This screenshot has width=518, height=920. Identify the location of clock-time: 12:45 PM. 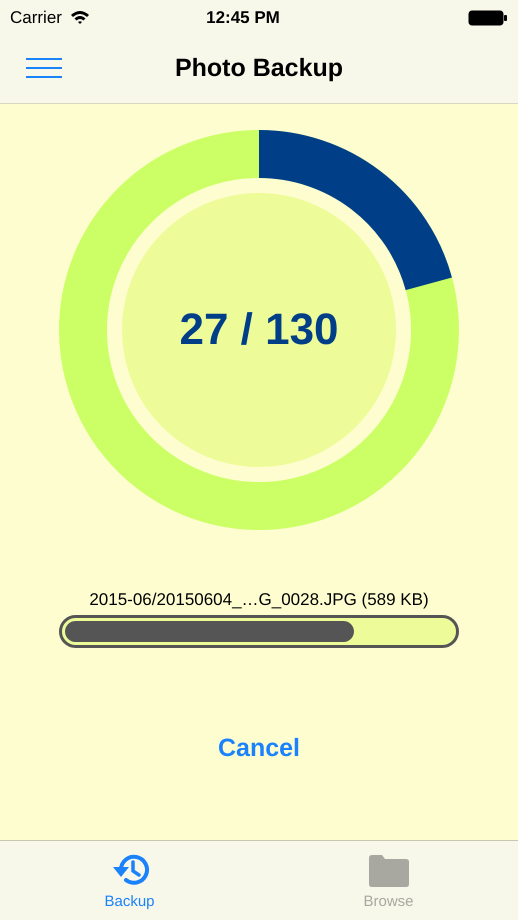
(243, 17).